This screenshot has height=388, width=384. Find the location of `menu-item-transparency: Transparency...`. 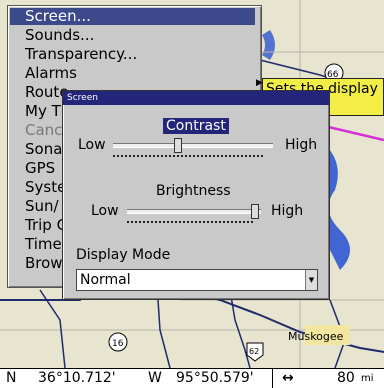

menu-item-transparency: Transparency... is located at coordinates (81, 54).